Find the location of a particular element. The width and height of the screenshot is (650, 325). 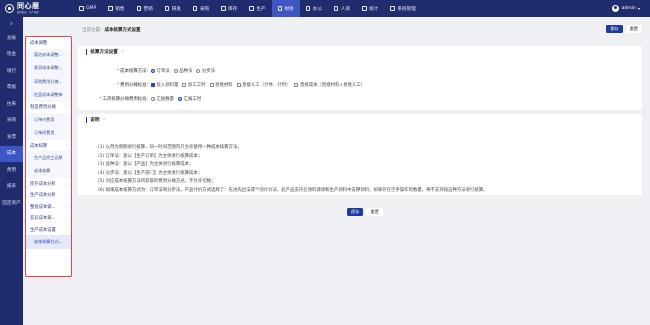

user-name: admin is located at coordinates (629, 8).